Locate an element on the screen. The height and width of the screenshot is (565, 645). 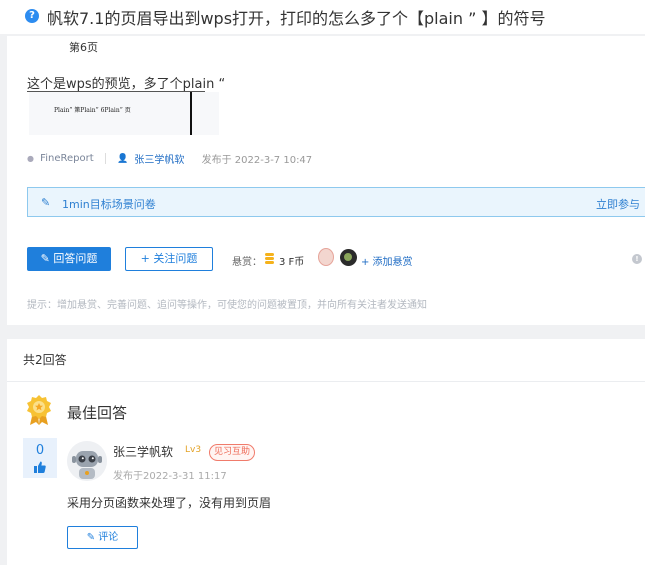
preview-text: Plain” 第Plain” 6Plain” 页 is located at coordinates (92, 110).